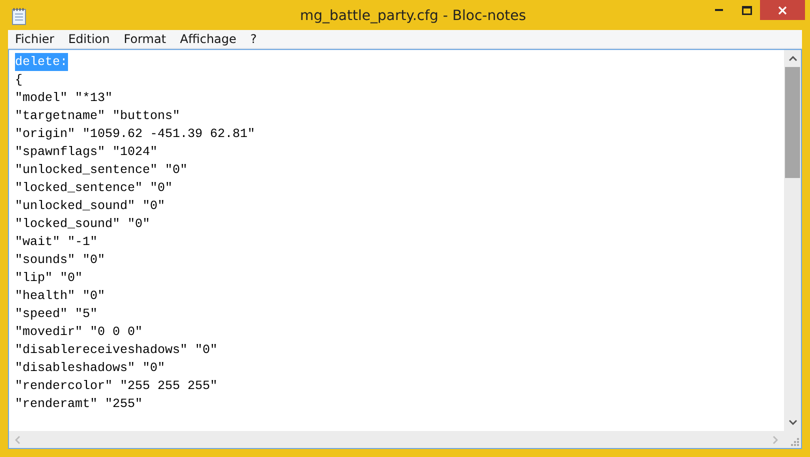 The height and width of the screenshot is (457, 810). Describe the element at coordinates (208, 39) in the screenshot. I see `menu-item: Affichage` at that location.